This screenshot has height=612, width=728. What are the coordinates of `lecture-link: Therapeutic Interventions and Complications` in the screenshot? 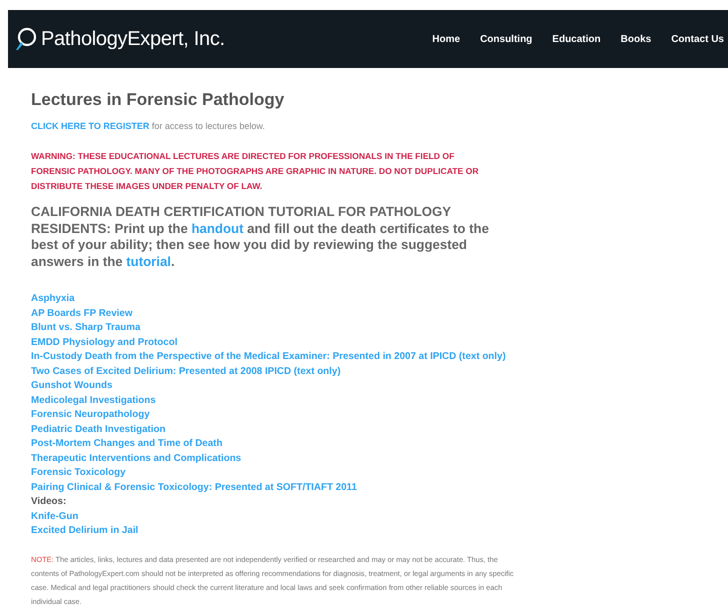 It's located at (136, 458).